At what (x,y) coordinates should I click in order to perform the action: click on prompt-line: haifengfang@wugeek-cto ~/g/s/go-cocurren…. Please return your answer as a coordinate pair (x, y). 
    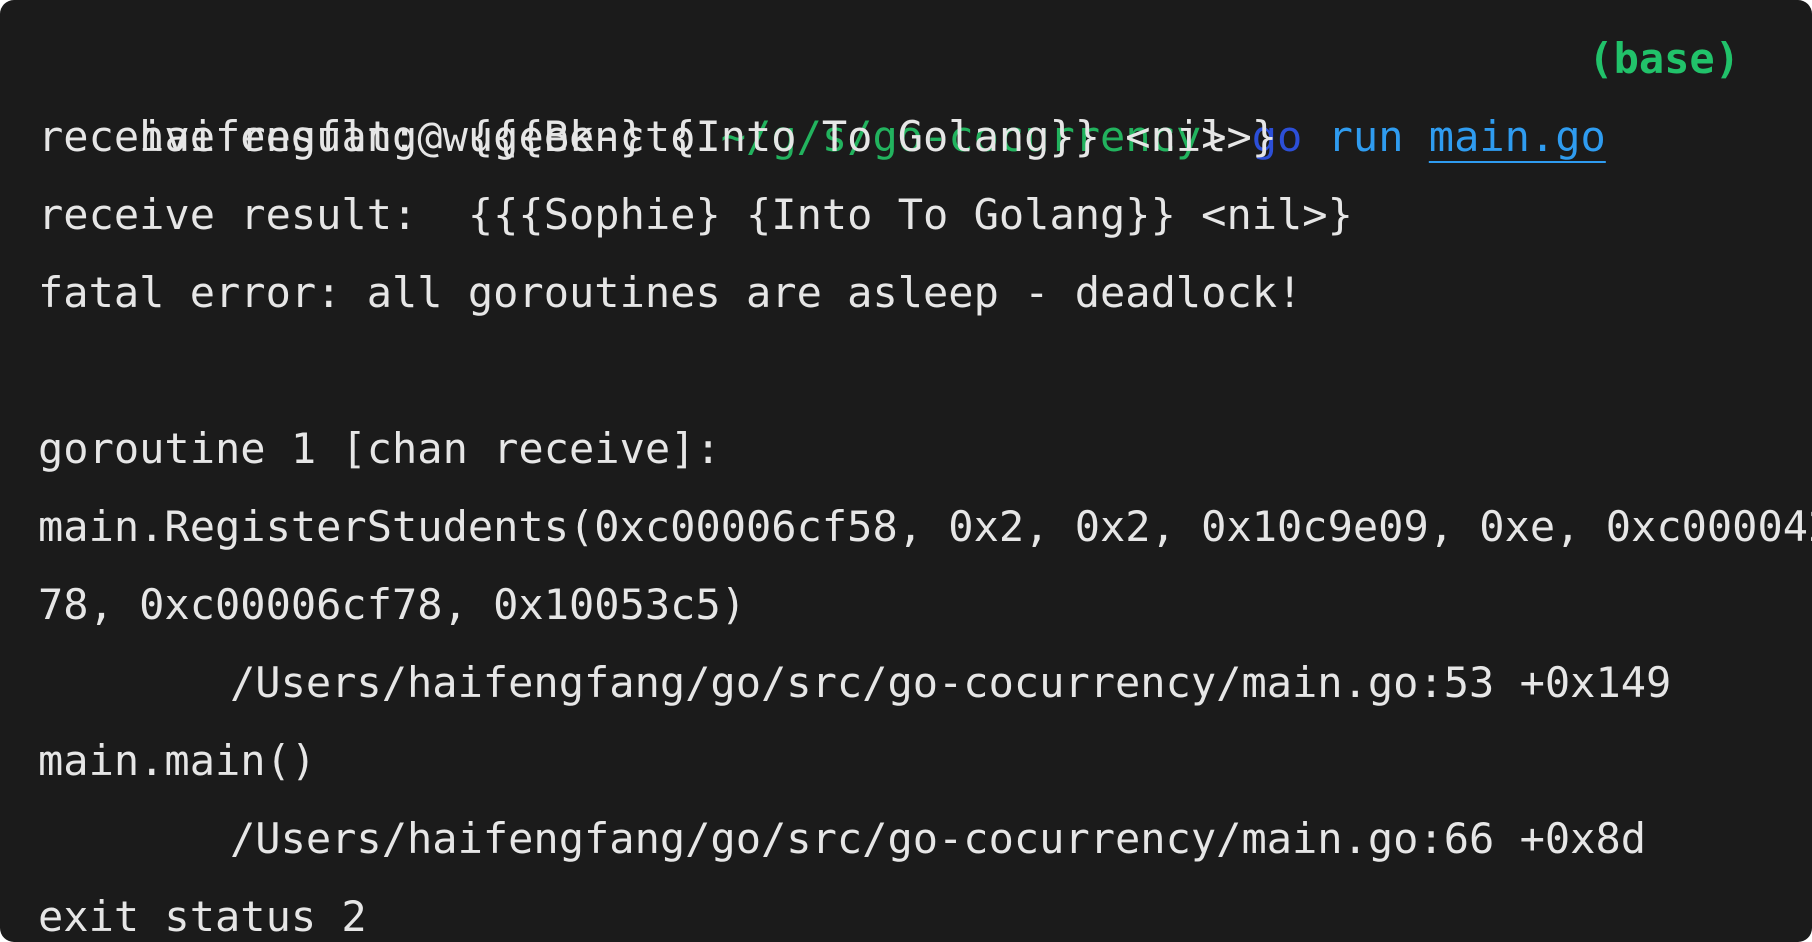
    Looking at the image, I should click on (925, 90).